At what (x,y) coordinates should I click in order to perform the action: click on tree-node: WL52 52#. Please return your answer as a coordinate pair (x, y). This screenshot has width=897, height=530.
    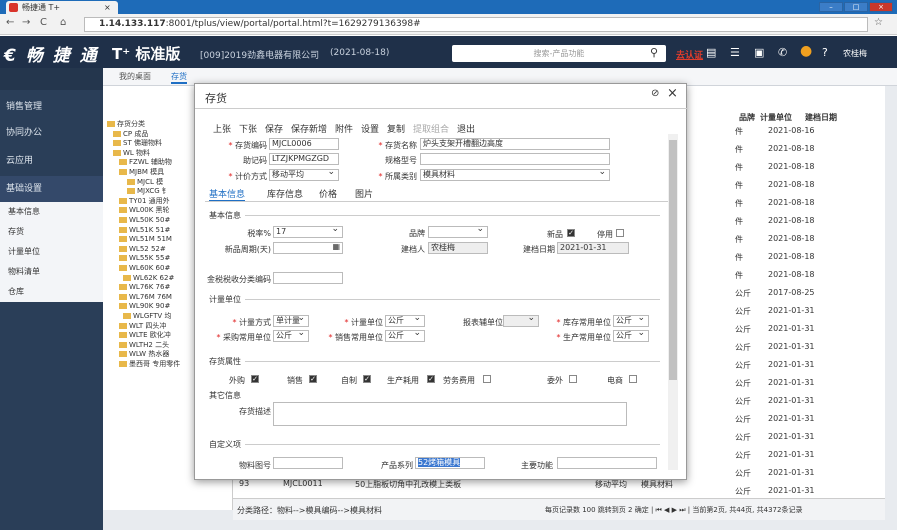
    Looking at the image, I should click on (142, 249).